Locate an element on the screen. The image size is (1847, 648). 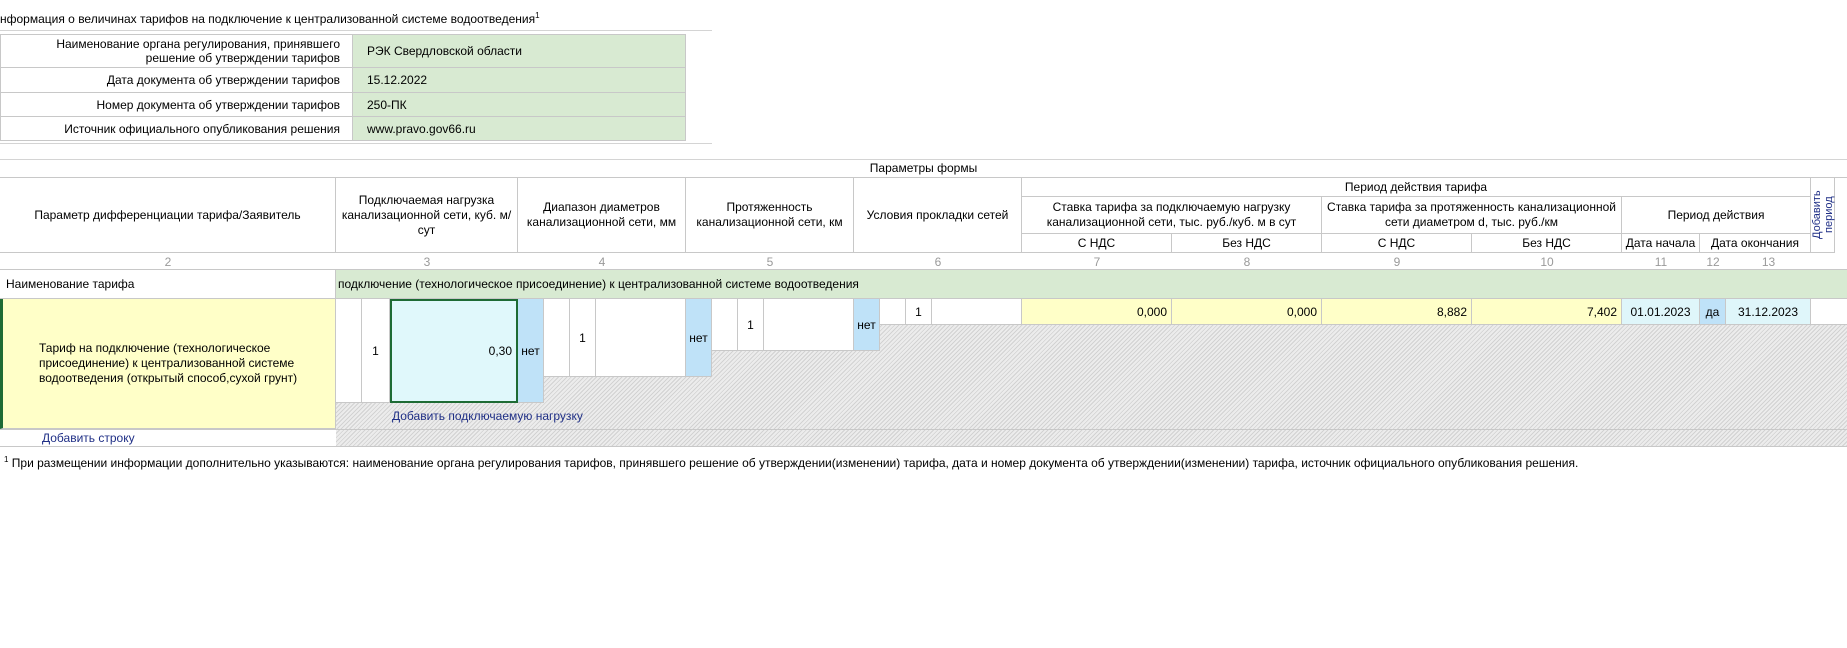
header-with-vat-2: С НДС is located at coordinates (1397, 243).